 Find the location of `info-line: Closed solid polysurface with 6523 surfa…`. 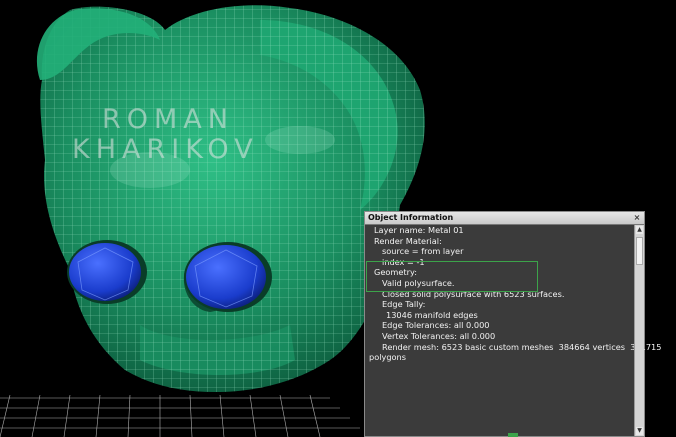

info-line: Closed solid polysurface with 6523 surfa… is located at coordinates (473, 293).